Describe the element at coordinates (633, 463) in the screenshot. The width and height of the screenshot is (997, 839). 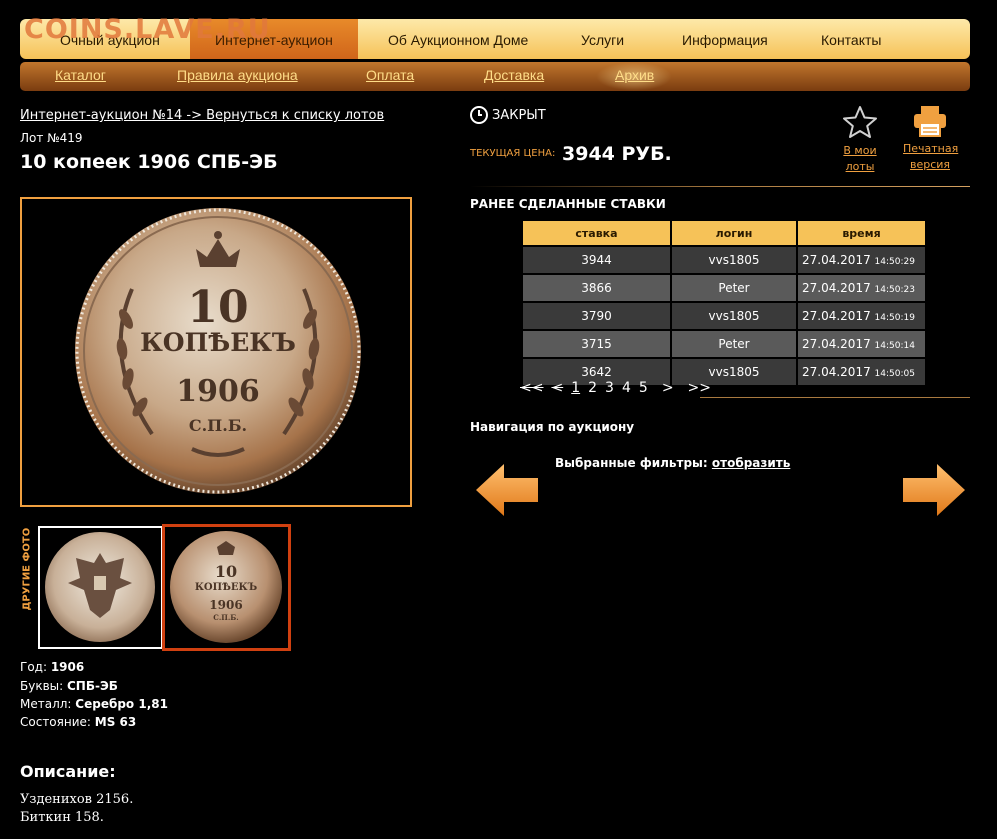
I see `filters-label: Выбранные фильтры:` at that location.